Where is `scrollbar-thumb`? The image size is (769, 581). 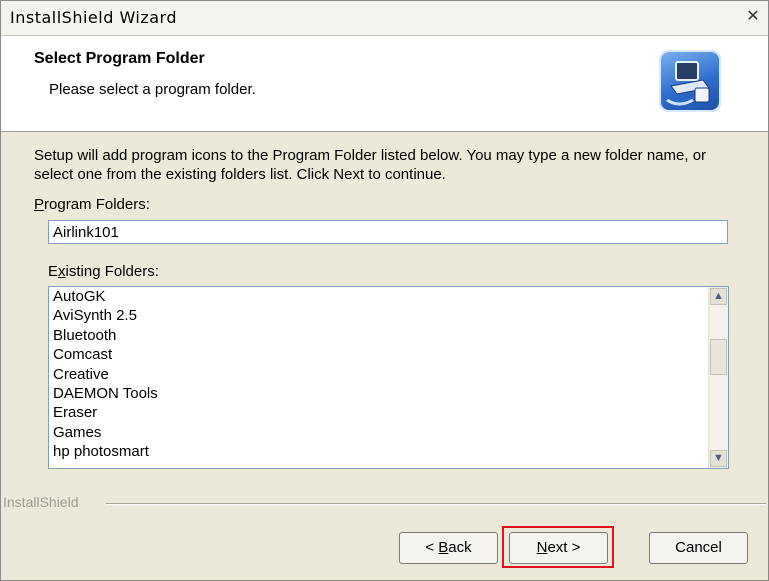 scrollbar-thumb is located at coordinates (718, 357).